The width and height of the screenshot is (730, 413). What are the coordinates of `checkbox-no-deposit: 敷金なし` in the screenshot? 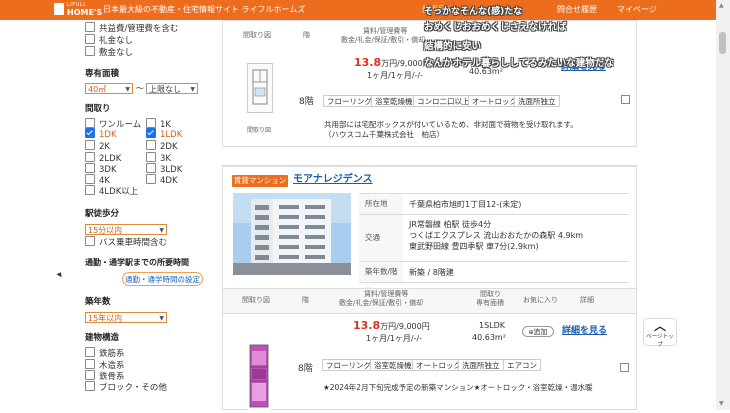 It's located at (109, 52).